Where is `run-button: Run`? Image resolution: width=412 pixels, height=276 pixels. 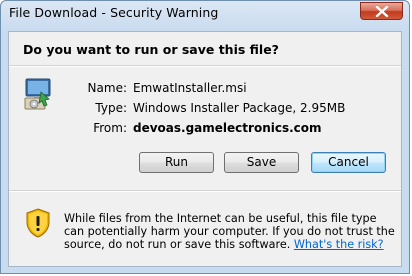
run-button: Run is located at coordinates (176, 162).